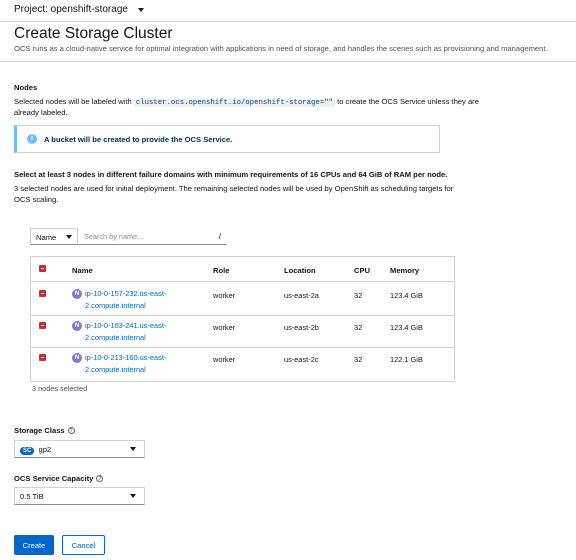  I want to click on filter-type-dropdown: Name, so click(54, 236).